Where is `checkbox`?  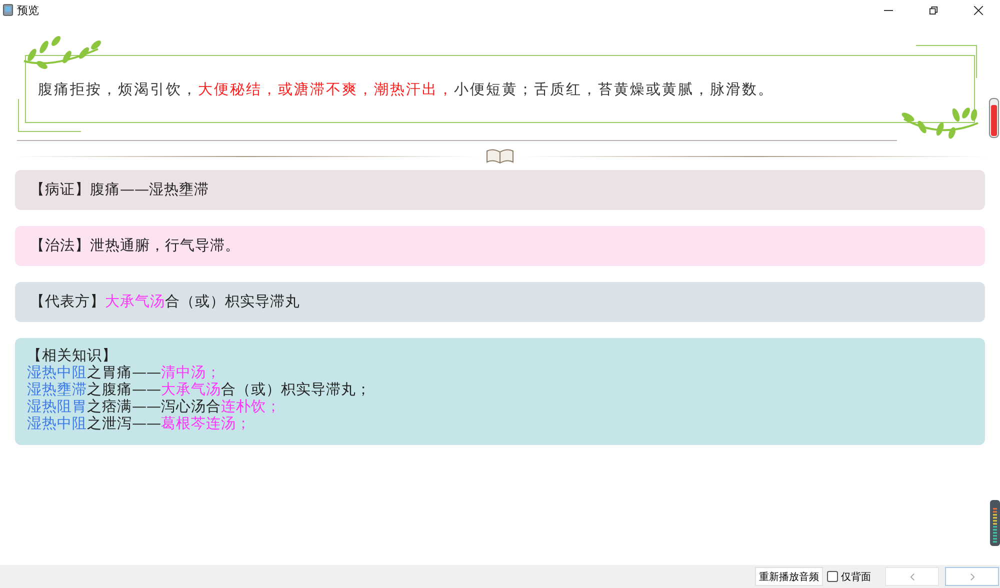 checkbox is located at coordinates (832, 576).